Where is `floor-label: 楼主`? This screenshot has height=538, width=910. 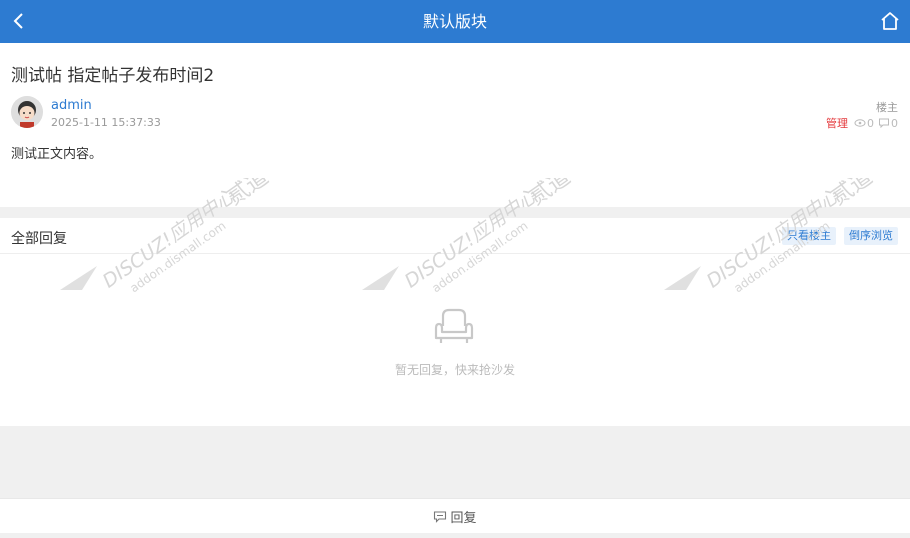 floor-label: 楼主 is located at coordinates (887, 107).